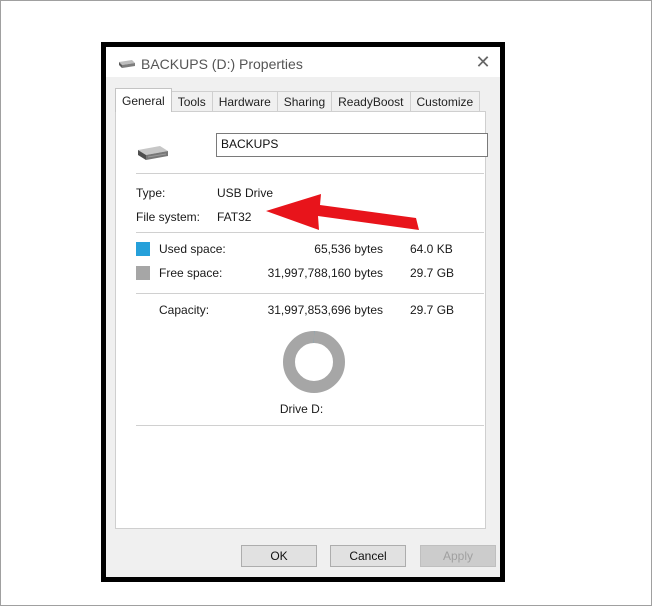 Image resolution: width=652 pixels, height=606 pixels. Describe the element at coordinates (222, 64) in the screenshot. I see `window-title: BACKUPS (D:) Properties` at that location.